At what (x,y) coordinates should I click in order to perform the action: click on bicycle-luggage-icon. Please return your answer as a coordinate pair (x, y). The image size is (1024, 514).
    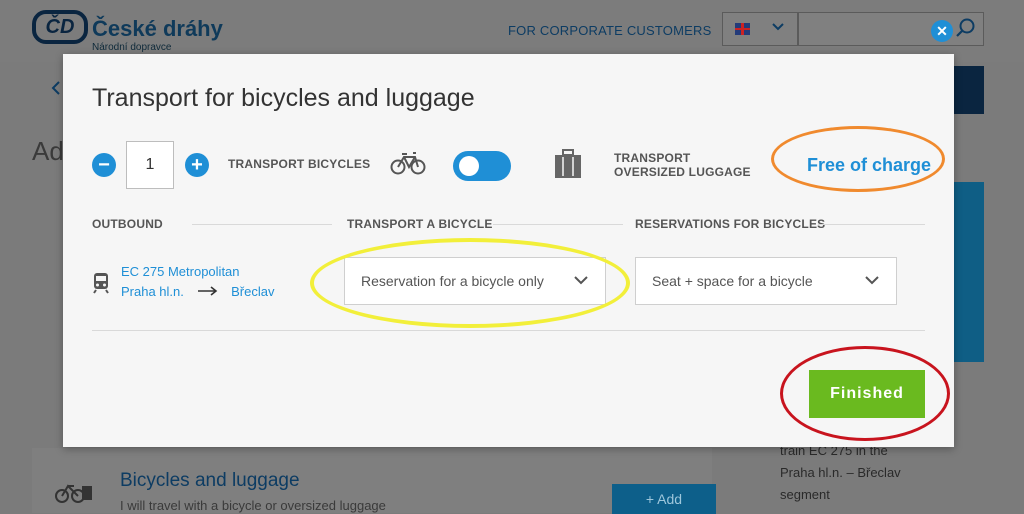
    Looking at the image, I should click on (74, 494).